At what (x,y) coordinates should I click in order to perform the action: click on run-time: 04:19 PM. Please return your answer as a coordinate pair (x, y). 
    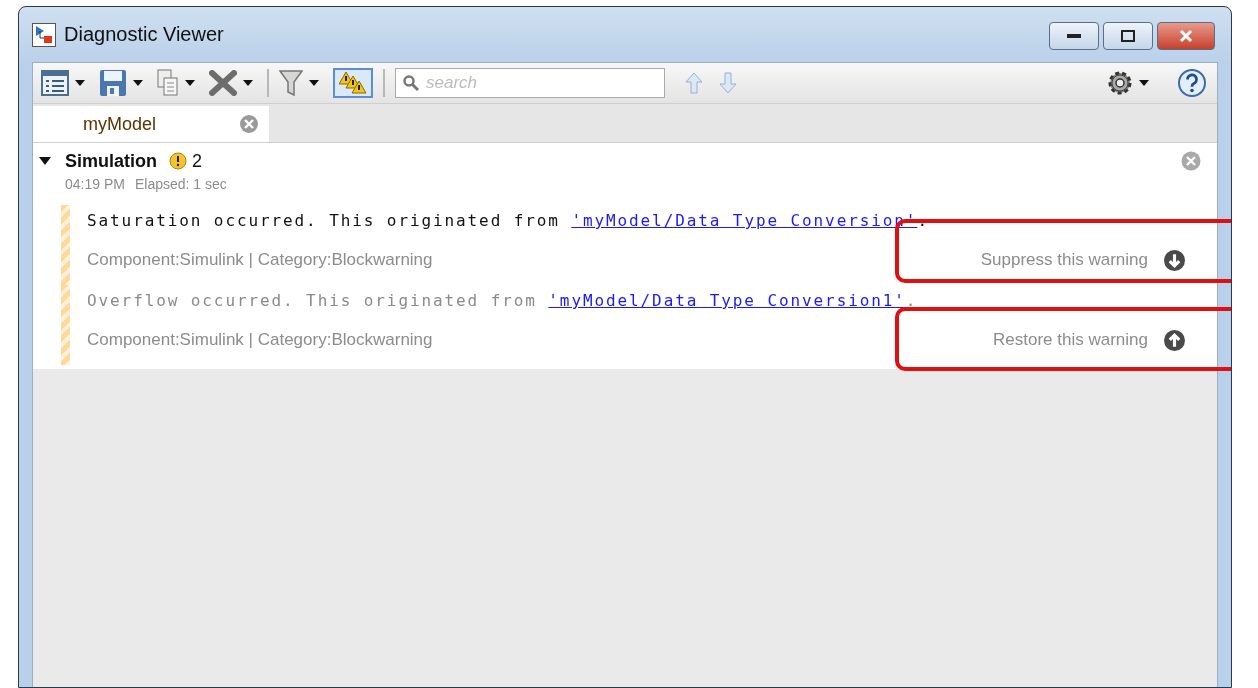
    Looking at the image, I should click on (95, 184).